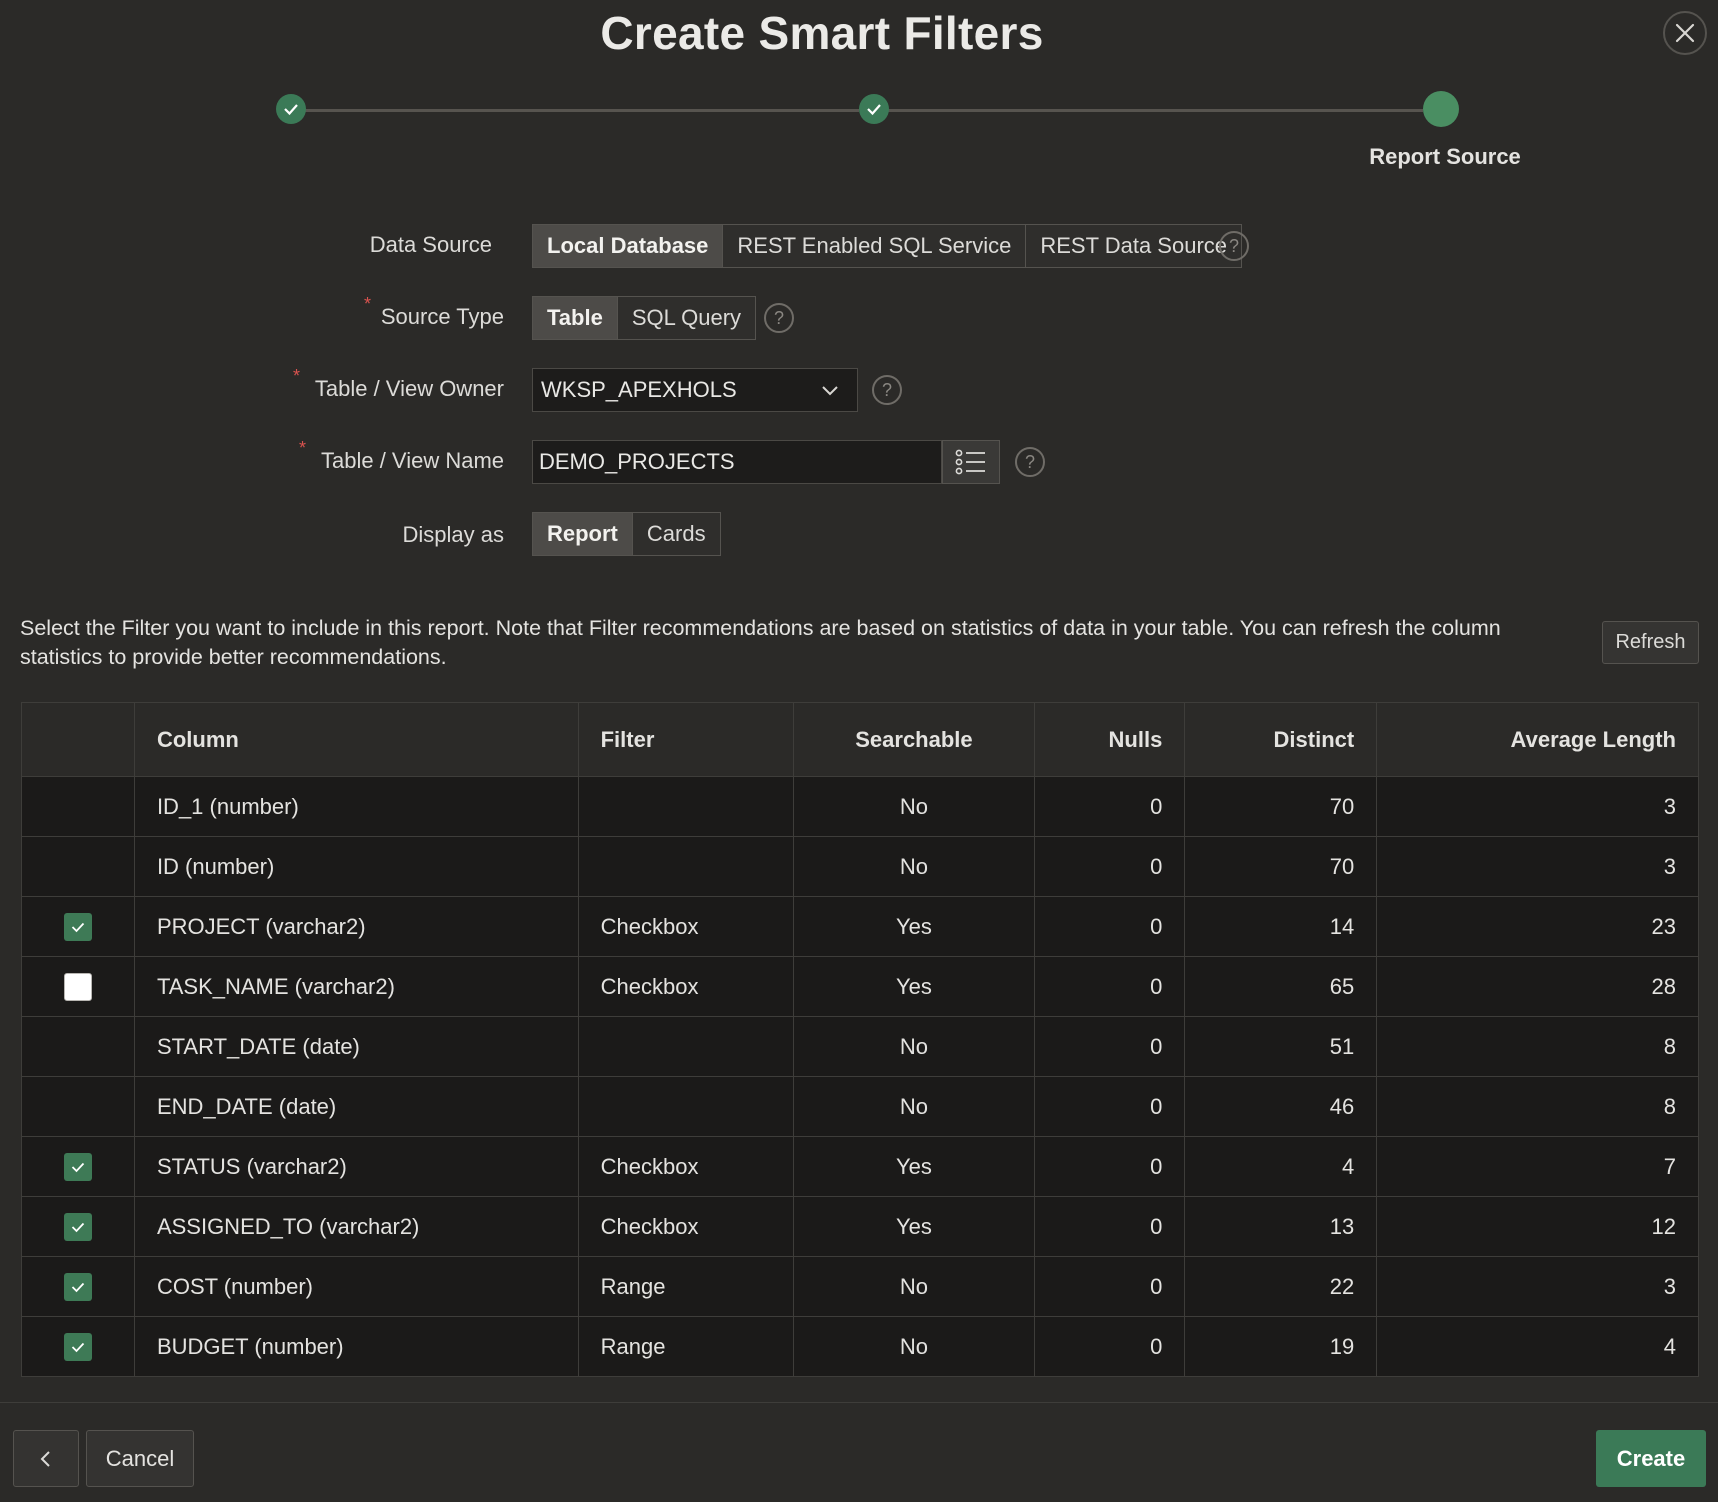 Image resolution: width=1718 pixels, height=1502 pixels. What do you see at coordinates (628, 246) in the screenshot?
I see `data-source-option-local: Local Database` at bounding box center [628, 246].